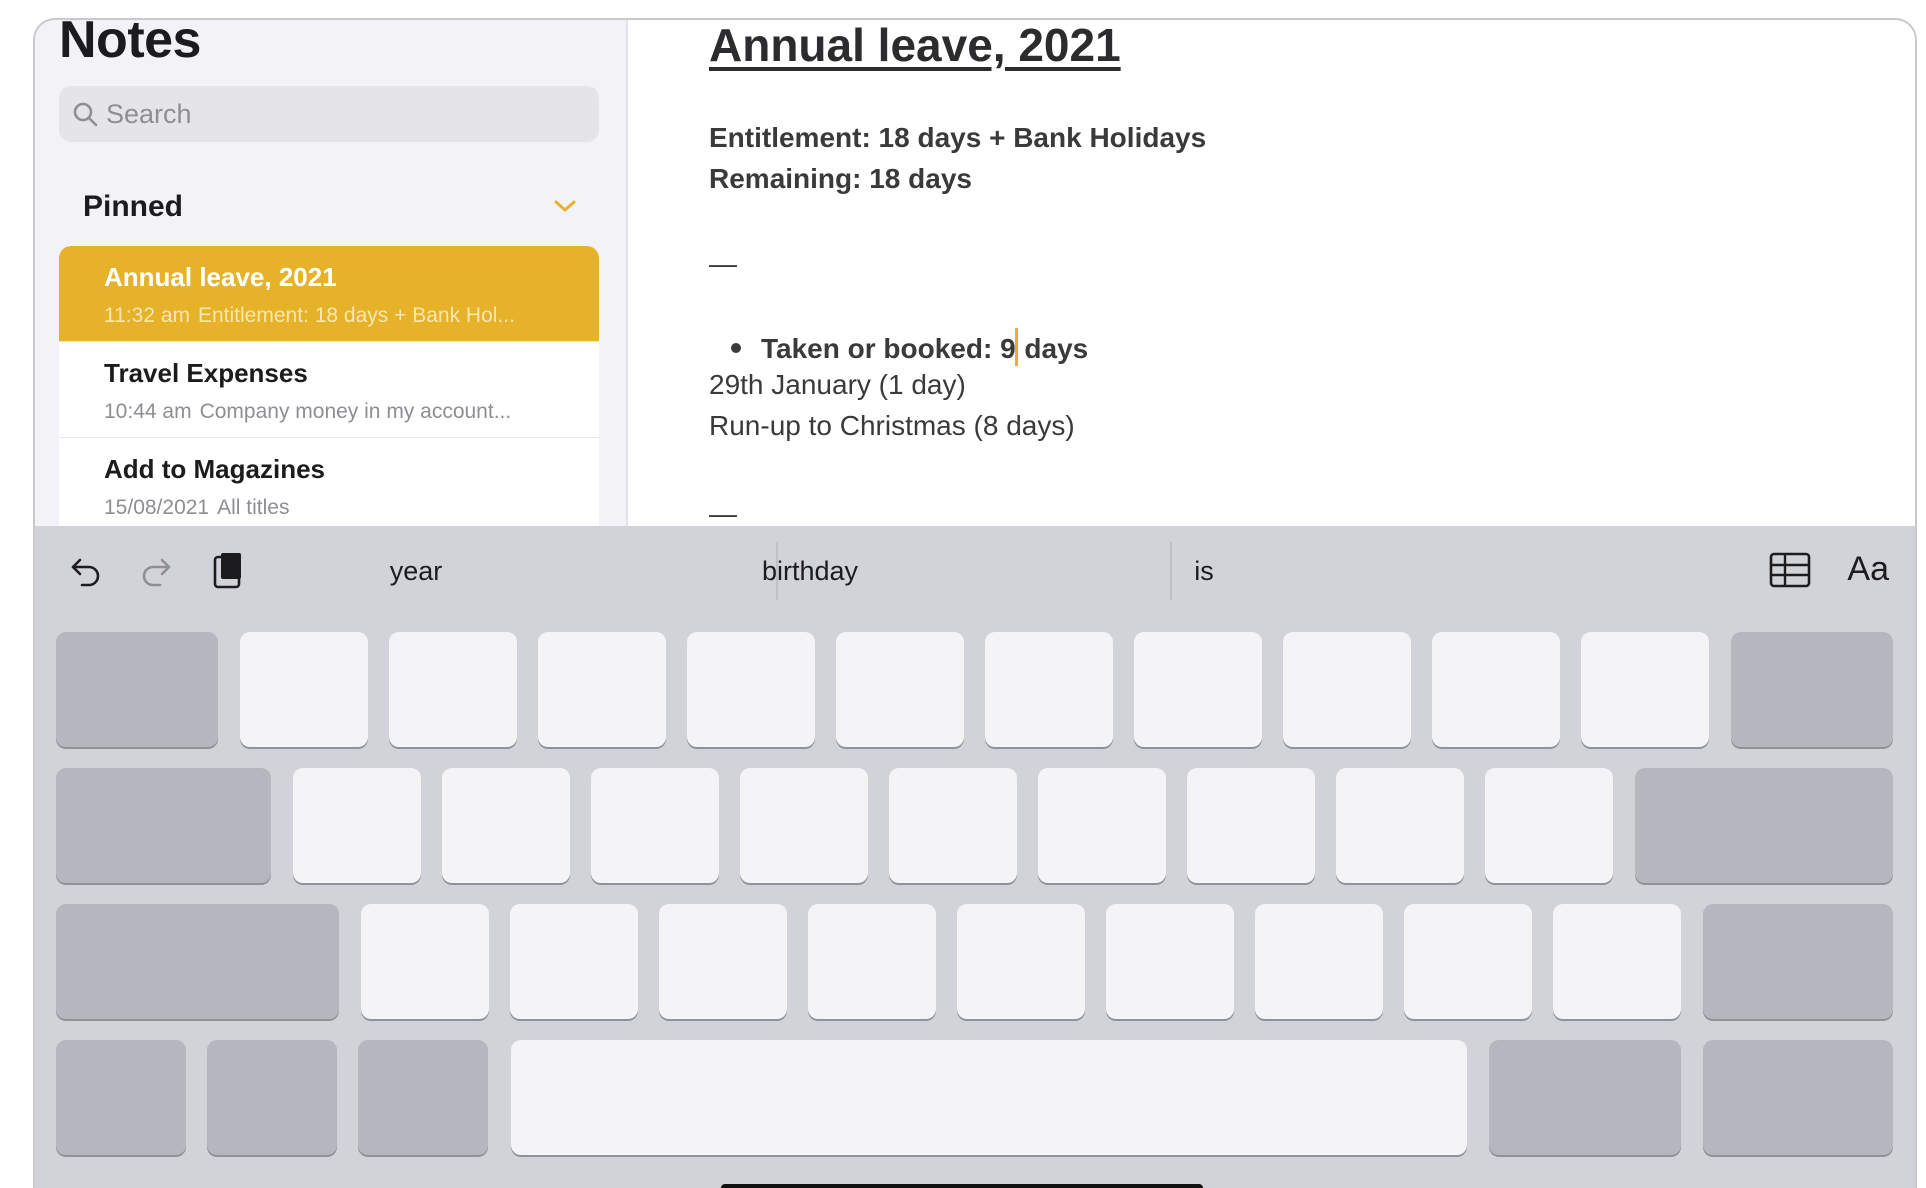 Image resolution: width=1926 pixels, height=1188 pixels. What do you see at coordinates (1868, 569) in the screenshot?
I see `text-format-button: Aa` at bounding box center [1868, 569].